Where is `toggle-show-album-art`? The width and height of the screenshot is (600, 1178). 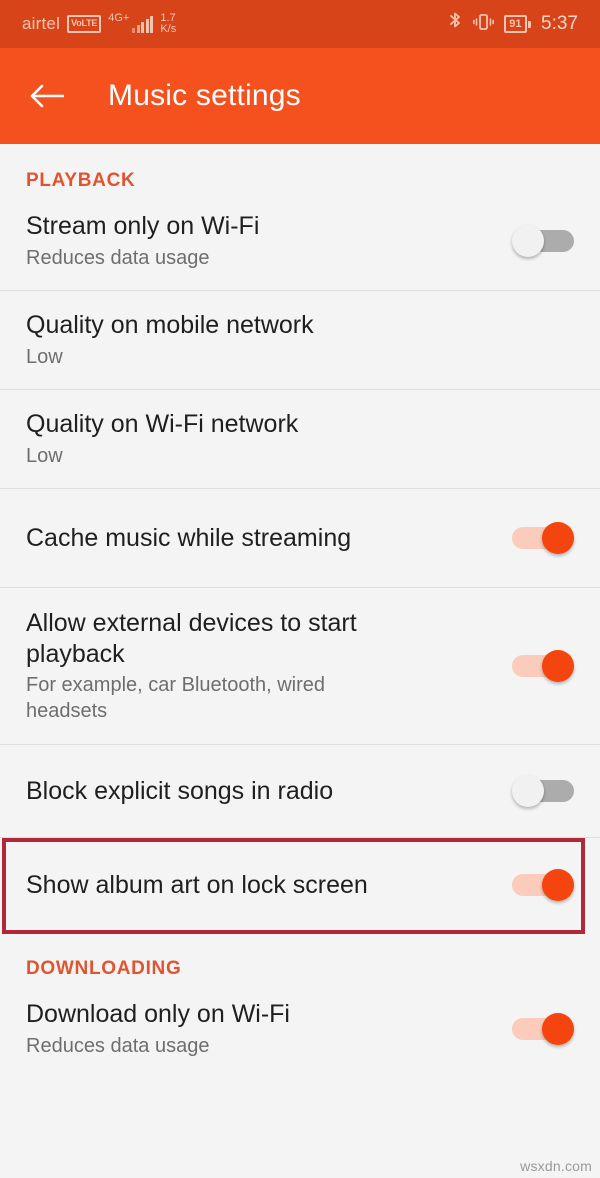 toggle-show-album-art is located at coordinates (543, 885).